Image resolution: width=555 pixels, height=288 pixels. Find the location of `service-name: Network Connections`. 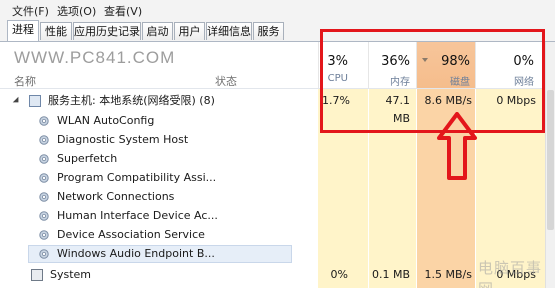

service-name: Network Connections is located at coordinates (116, 196).